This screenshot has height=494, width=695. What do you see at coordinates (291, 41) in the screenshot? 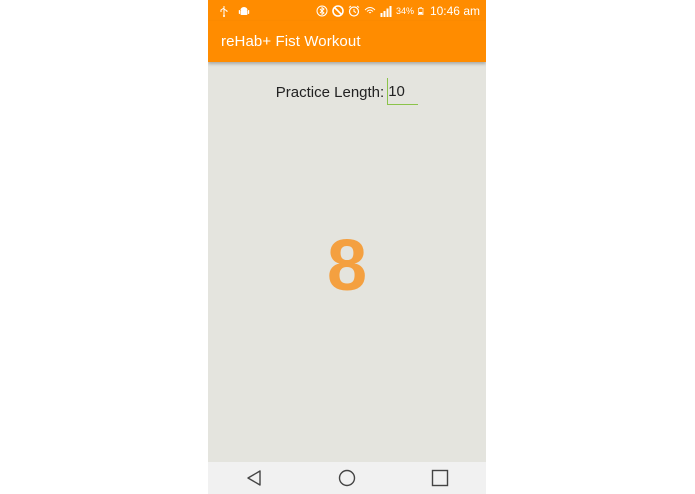
I see `app-title: reHab+ Fist Workout` at bounding box center [291, 41].